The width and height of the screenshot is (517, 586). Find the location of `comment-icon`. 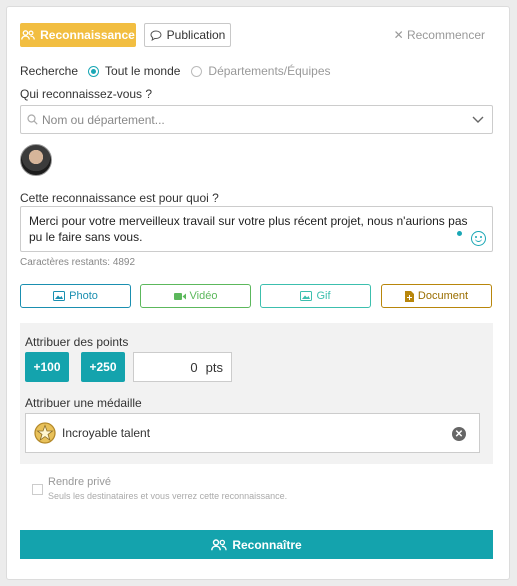

comment-icon is located at coordinates (156, 35).